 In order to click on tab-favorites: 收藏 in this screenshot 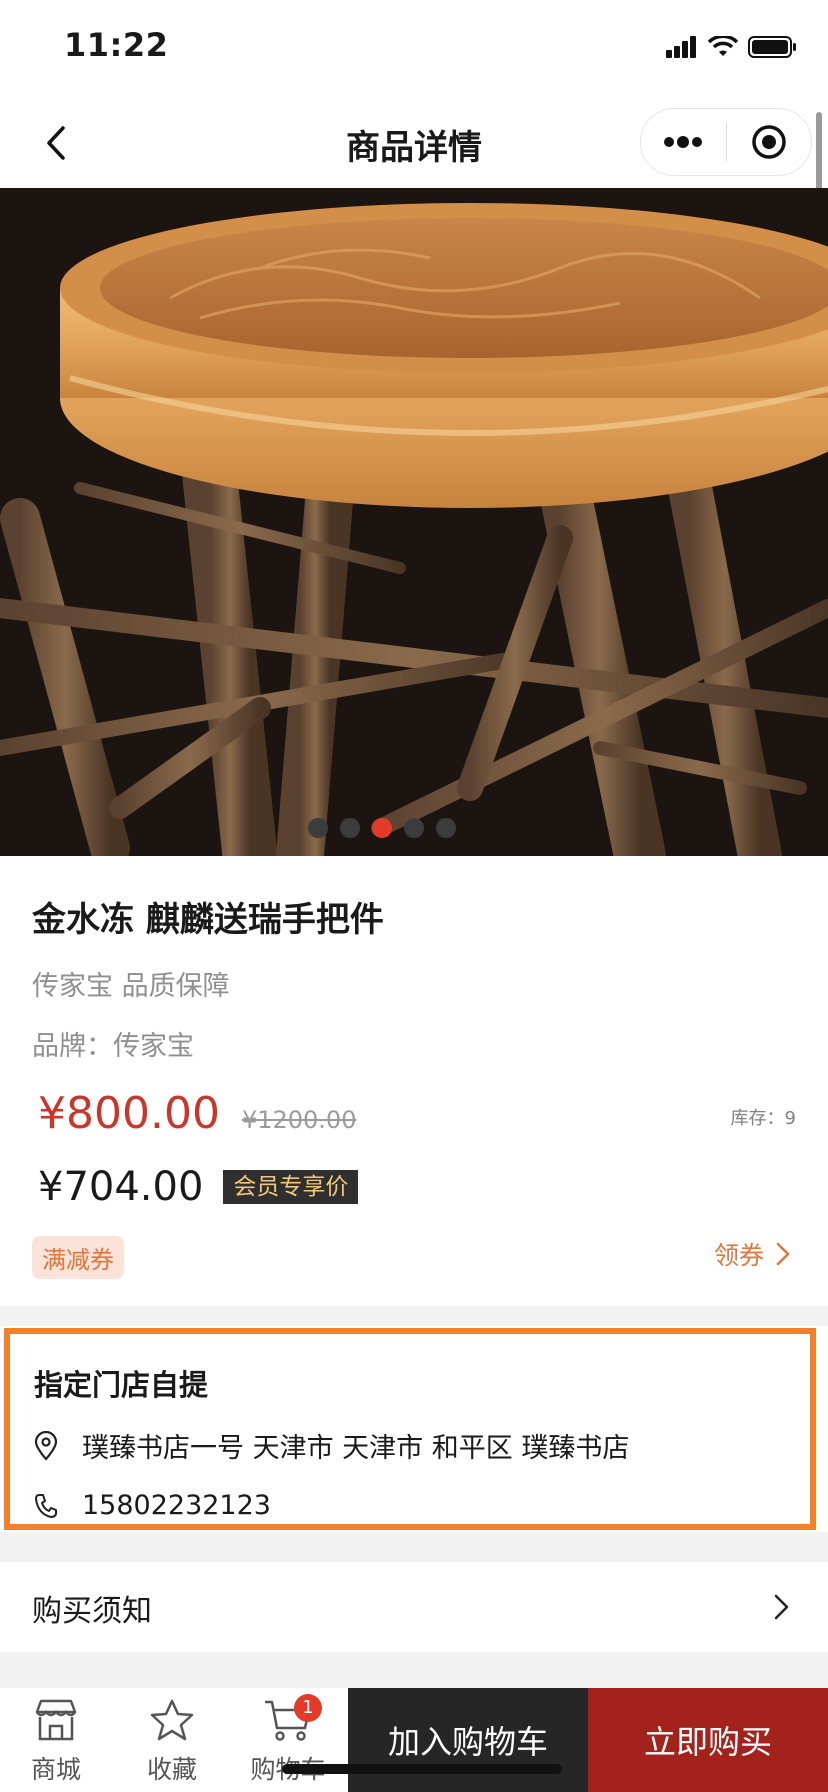, I will do `click(172, 1742)`.